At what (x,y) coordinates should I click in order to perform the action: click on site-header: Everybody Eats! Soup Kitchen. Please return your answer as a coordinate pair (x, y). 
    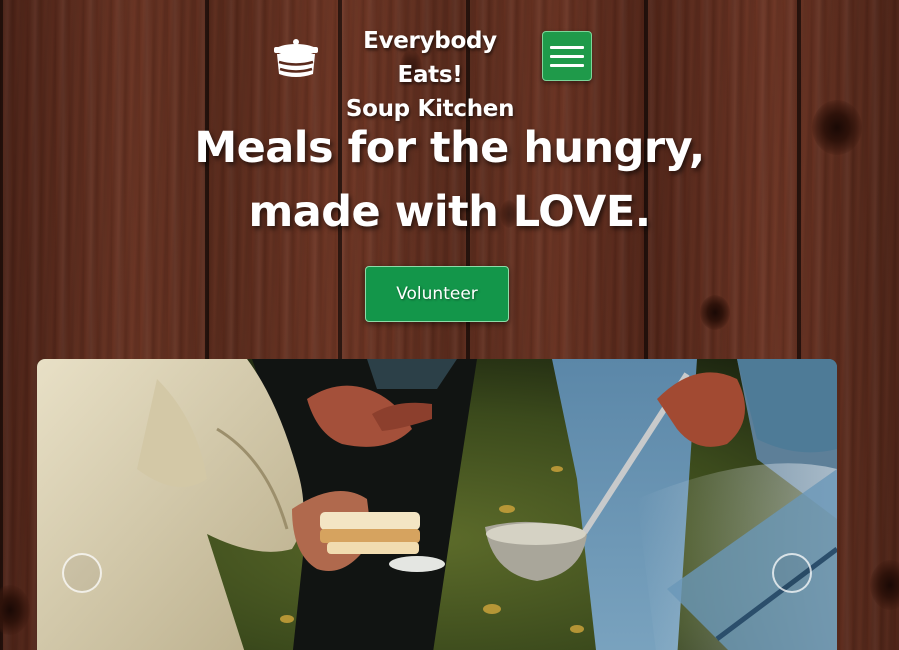
    Looking at the image, I should click on (437, 73).